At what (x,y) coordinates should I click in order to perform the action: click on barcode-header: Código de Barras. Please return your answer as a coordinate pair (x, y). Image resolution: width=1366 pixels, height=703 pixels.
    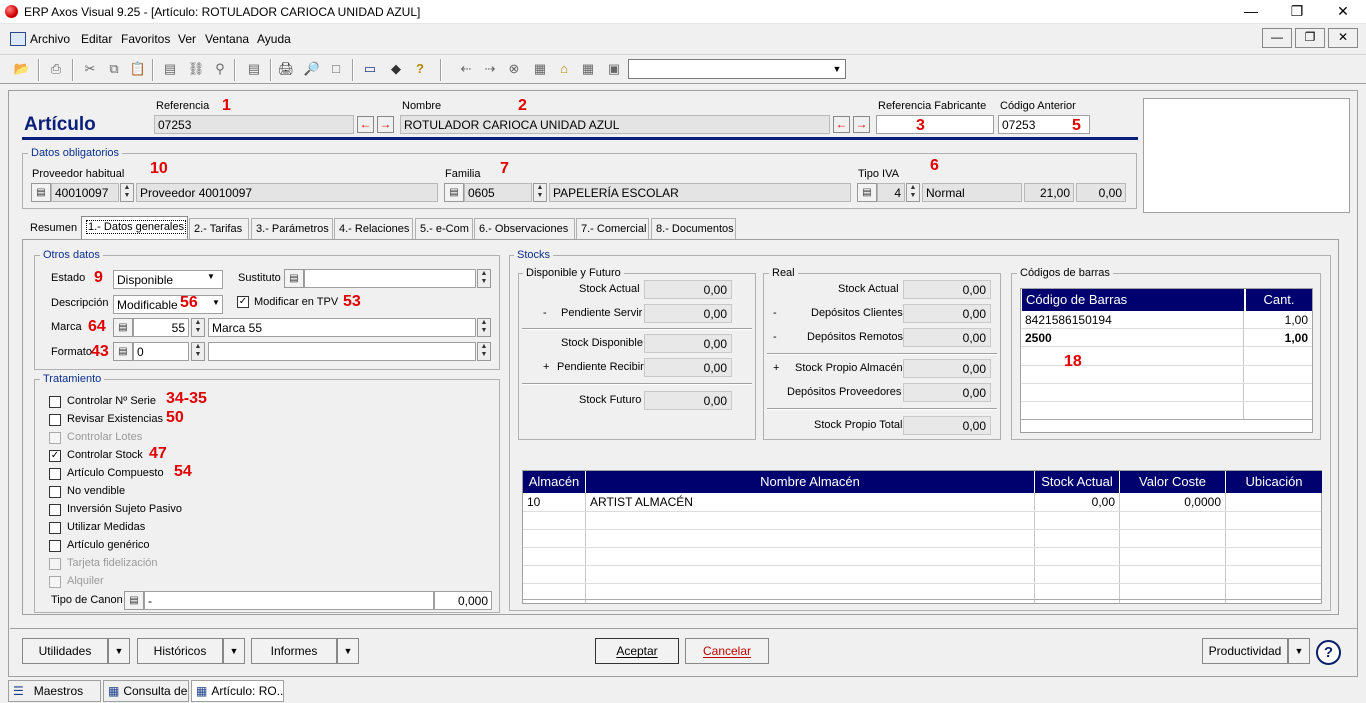
    Looking at the image, I should click on (1133, 300).